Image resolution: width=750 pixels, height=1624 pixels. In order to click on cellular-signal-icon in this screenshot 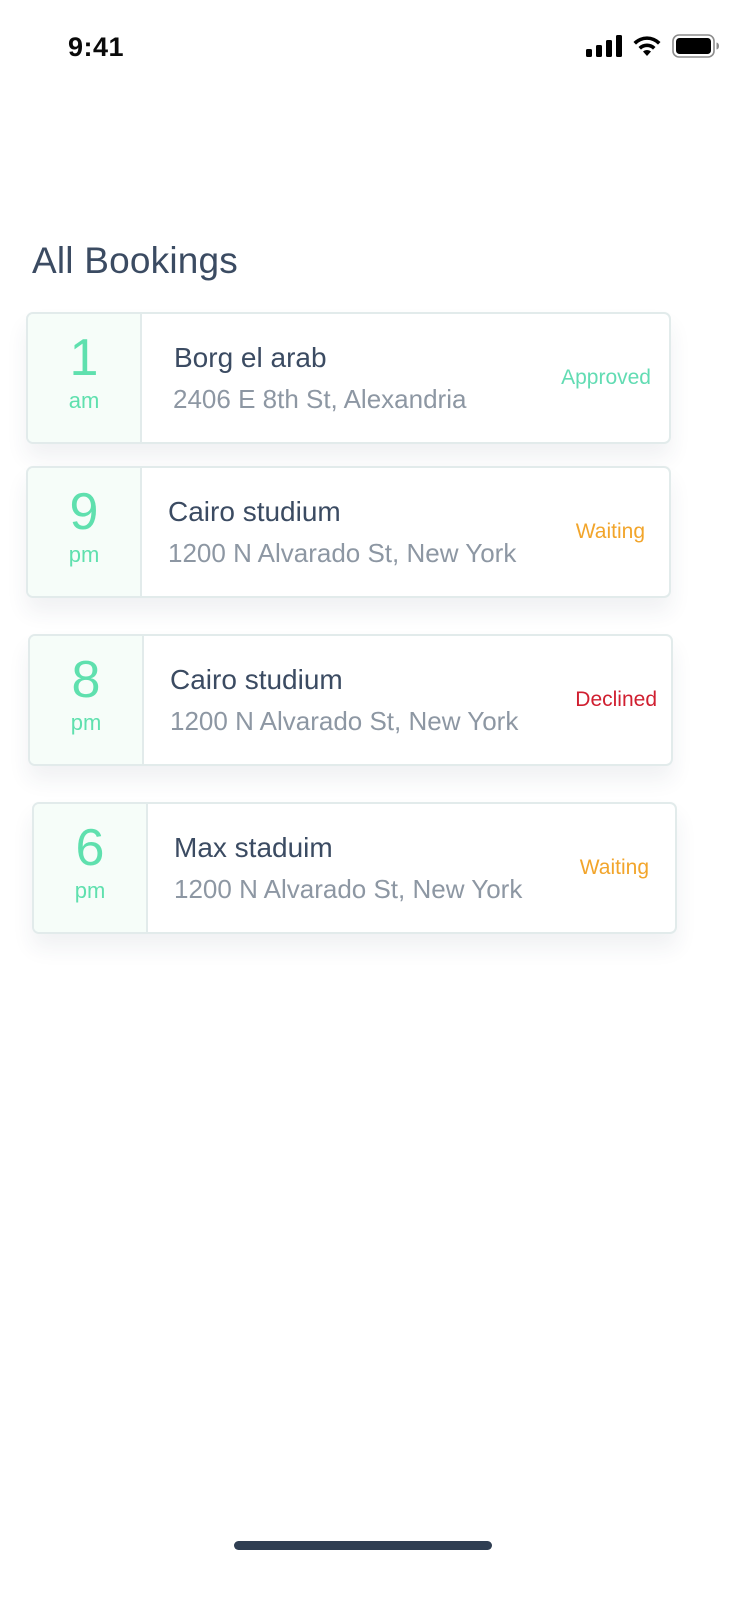, I will do `click(604, 46)`.